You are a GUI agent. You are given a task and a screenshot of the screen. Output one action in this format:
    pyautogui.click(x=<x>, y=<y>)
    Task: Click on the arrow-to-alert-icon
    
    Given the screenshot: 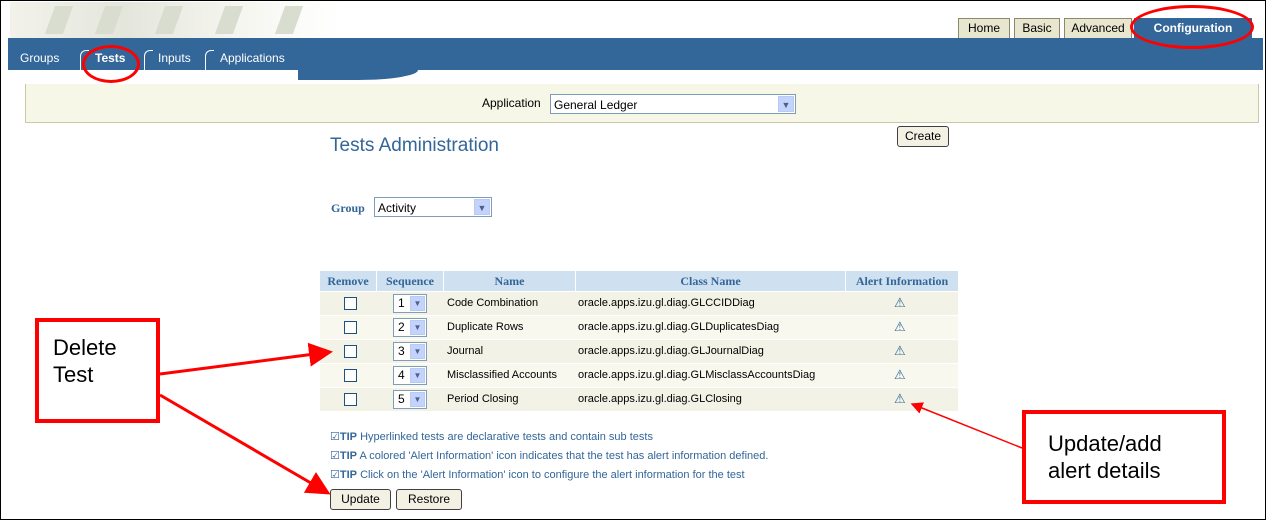 What is the action you would take?
    pyautogui.click(x=966, y=425)
    